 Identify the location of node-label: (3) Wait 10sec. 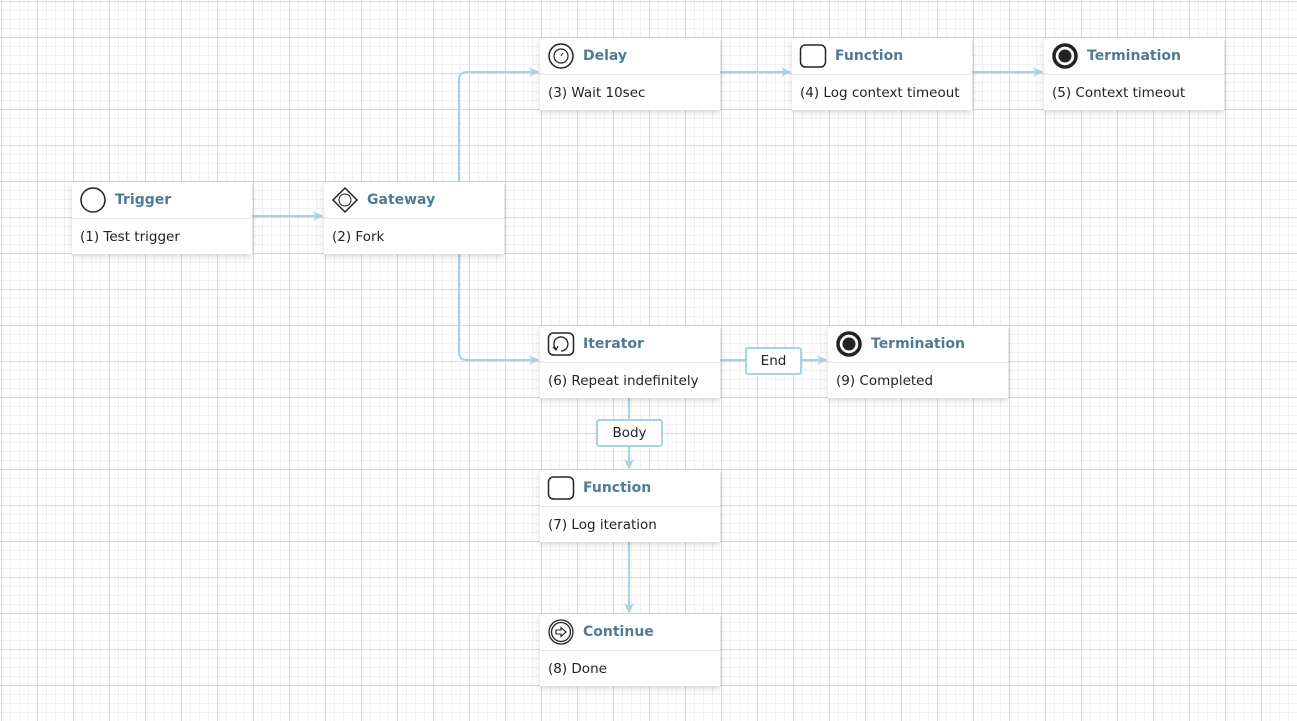
(597, 92).